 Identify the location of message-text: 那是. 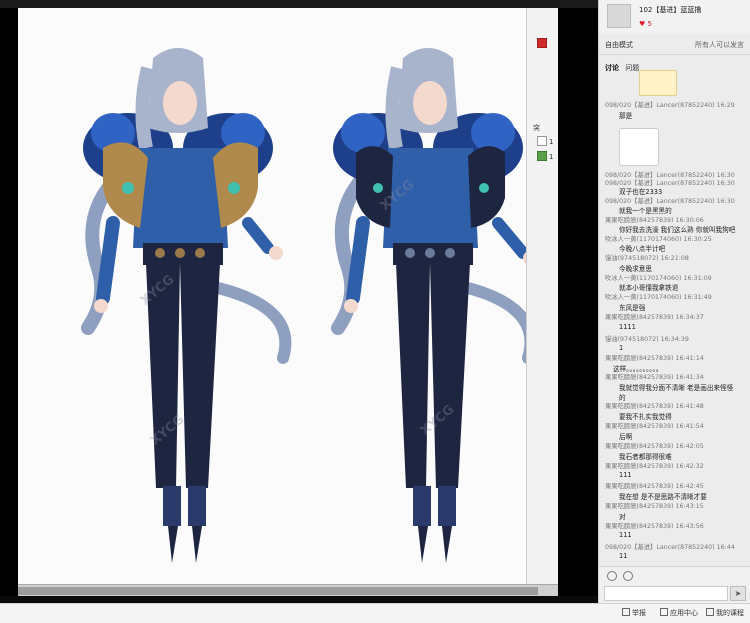
(626, 116).